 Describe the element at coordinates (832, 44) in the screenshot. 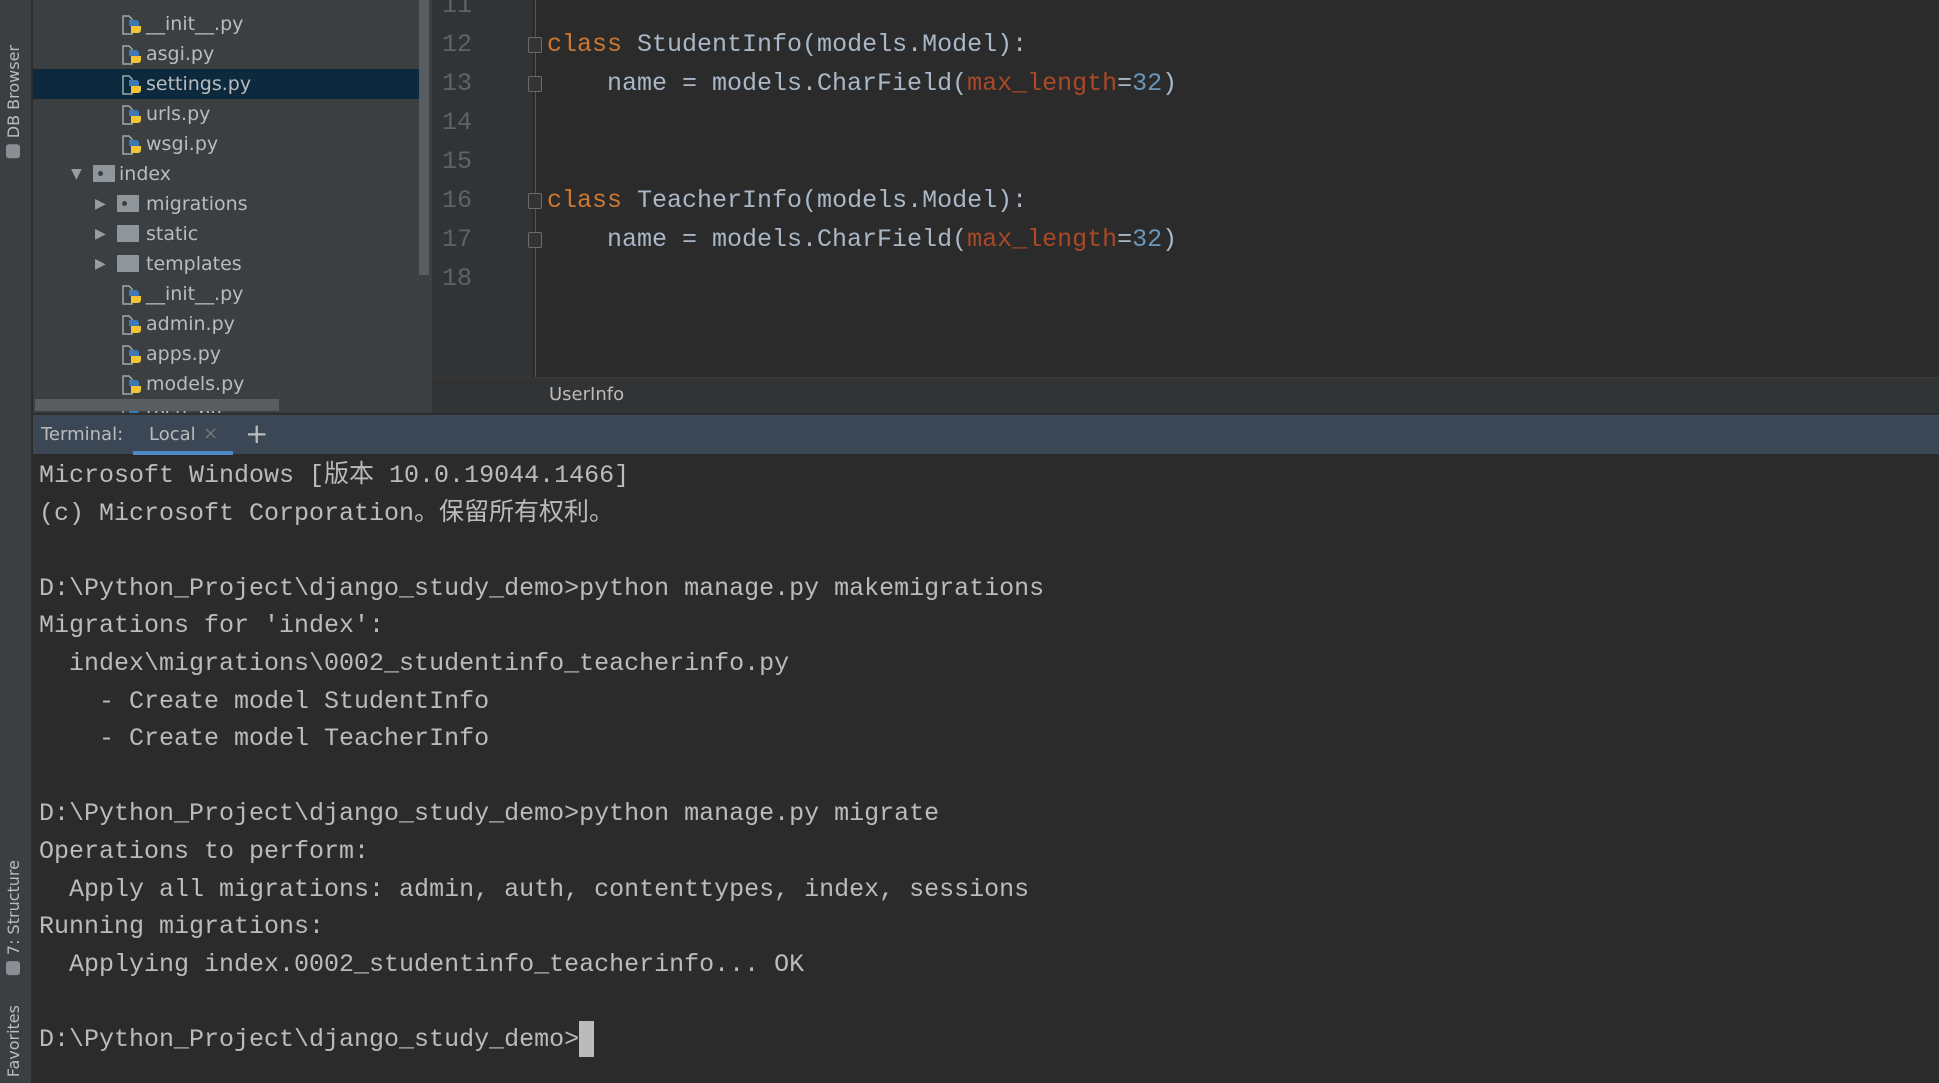

I see `code-text: StudentInfo(models.Model):` at that location.